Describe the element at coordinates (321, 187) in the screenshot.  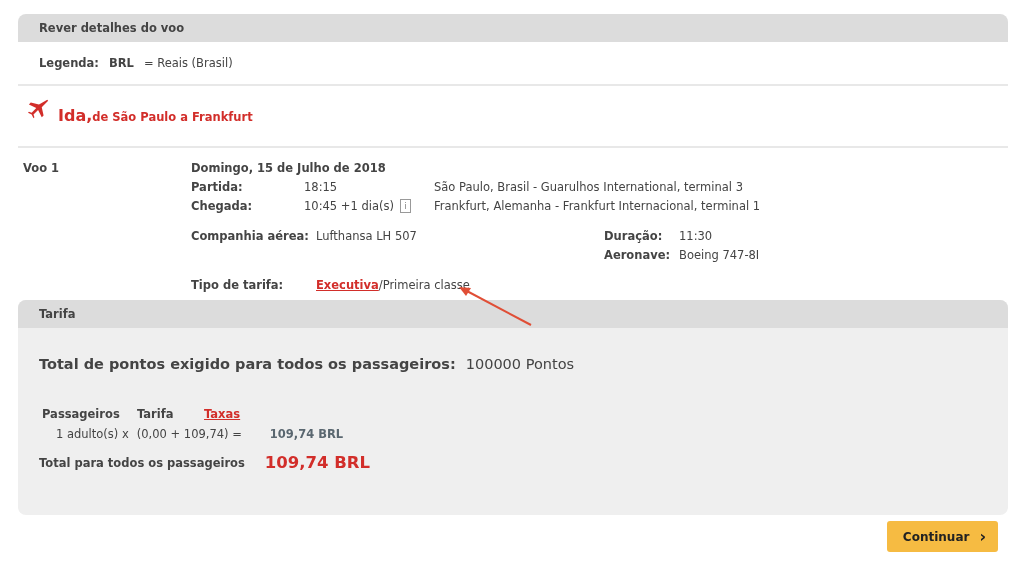
I see `departure-time: 18:15` at that location.